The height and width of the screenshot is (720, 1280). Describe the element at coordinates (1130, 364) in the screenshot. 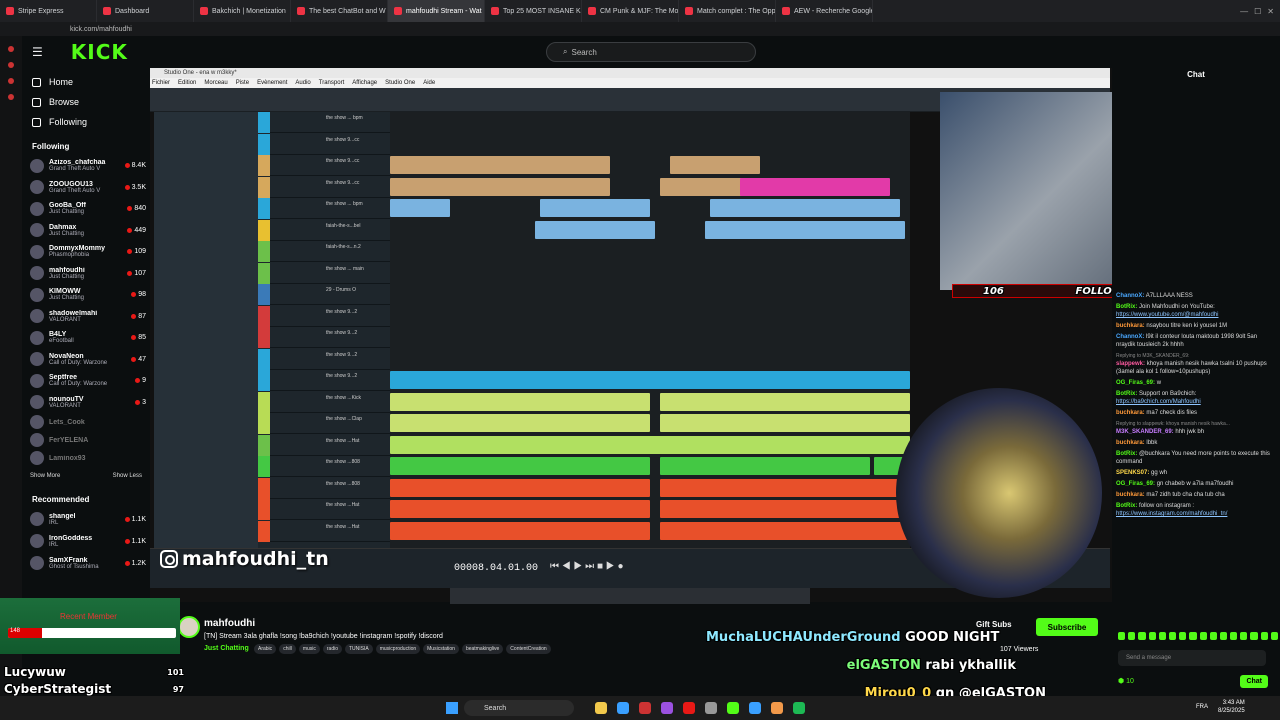

I see `chat-username: slappewk:` at that location.